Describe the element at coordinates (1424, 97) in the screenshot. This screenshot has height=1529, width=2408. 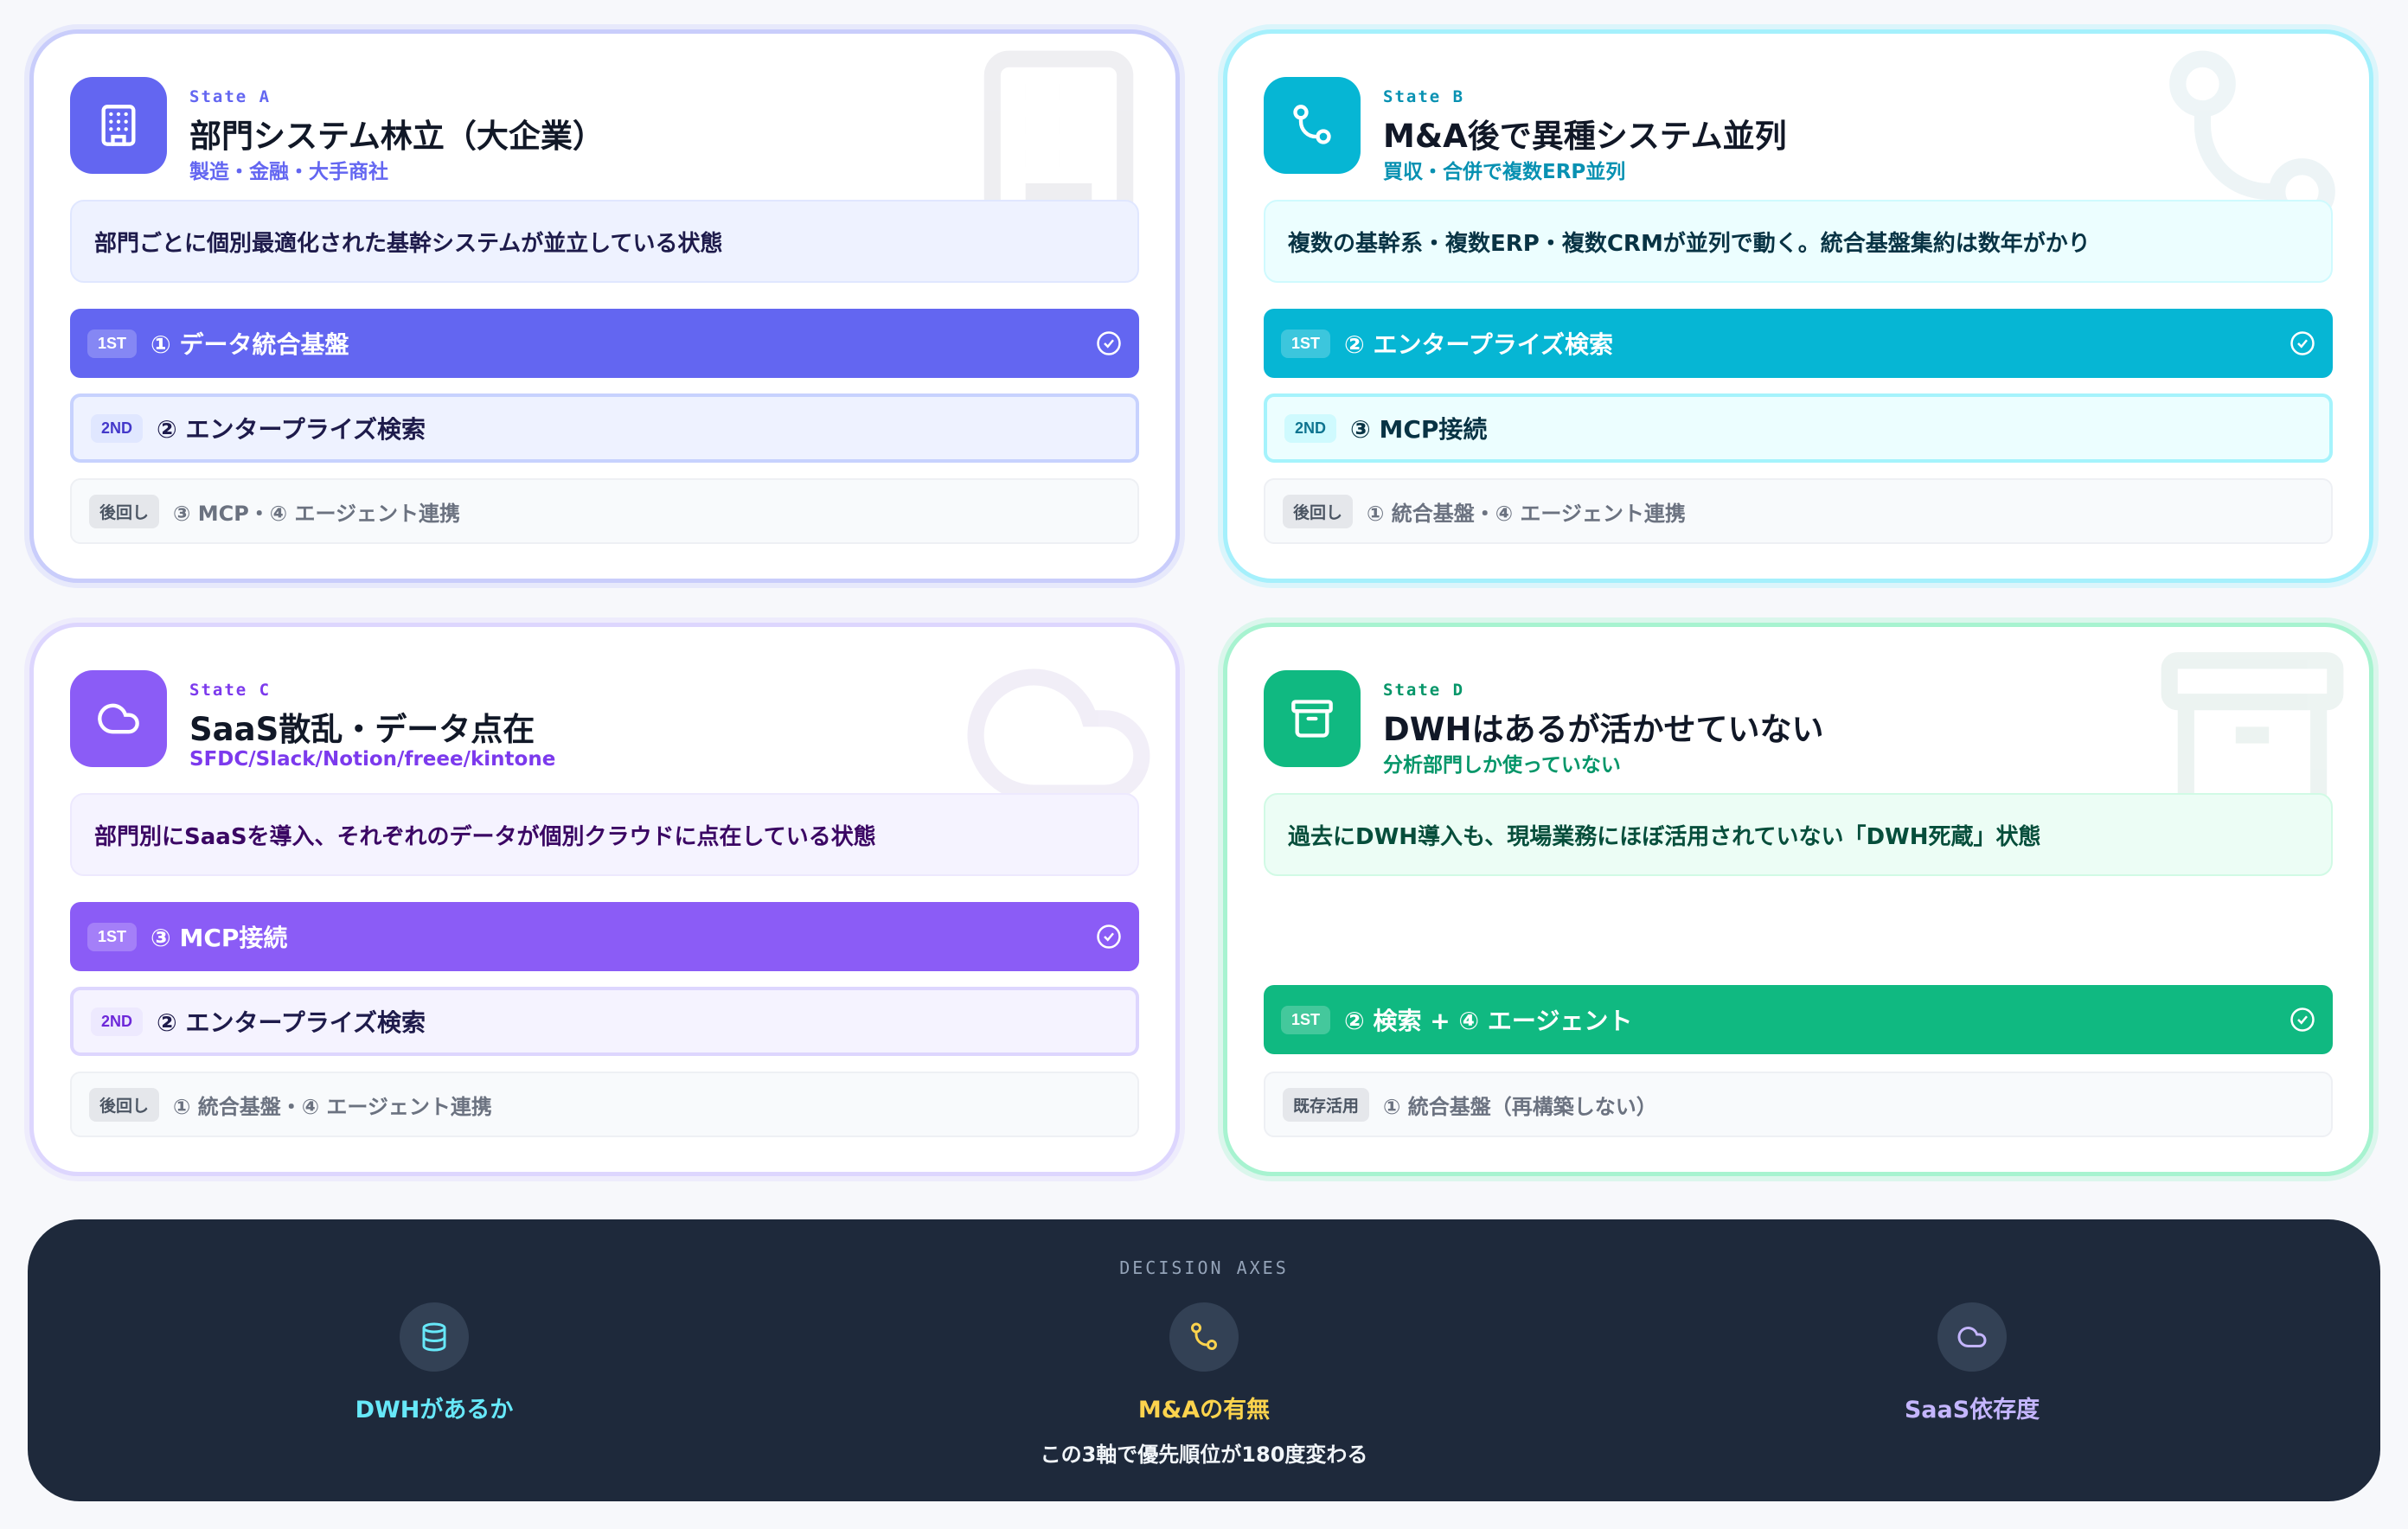
I see `state-label: State B` at that location.